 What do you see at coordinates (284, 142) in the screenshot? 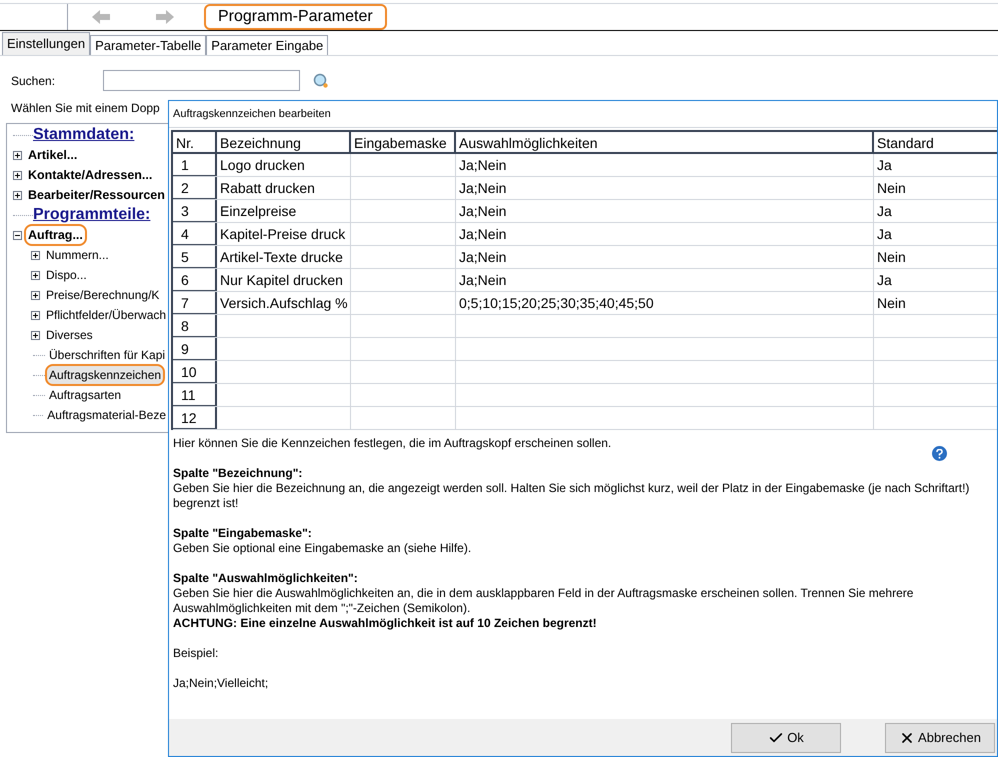
I see `column-header: Bezeichnung` at bounding box center [284, 142].